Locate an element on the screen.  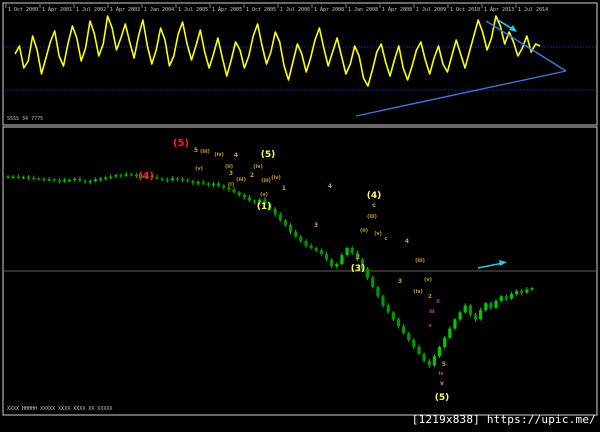
wave-label: ii is located at coordinates (438, 302).